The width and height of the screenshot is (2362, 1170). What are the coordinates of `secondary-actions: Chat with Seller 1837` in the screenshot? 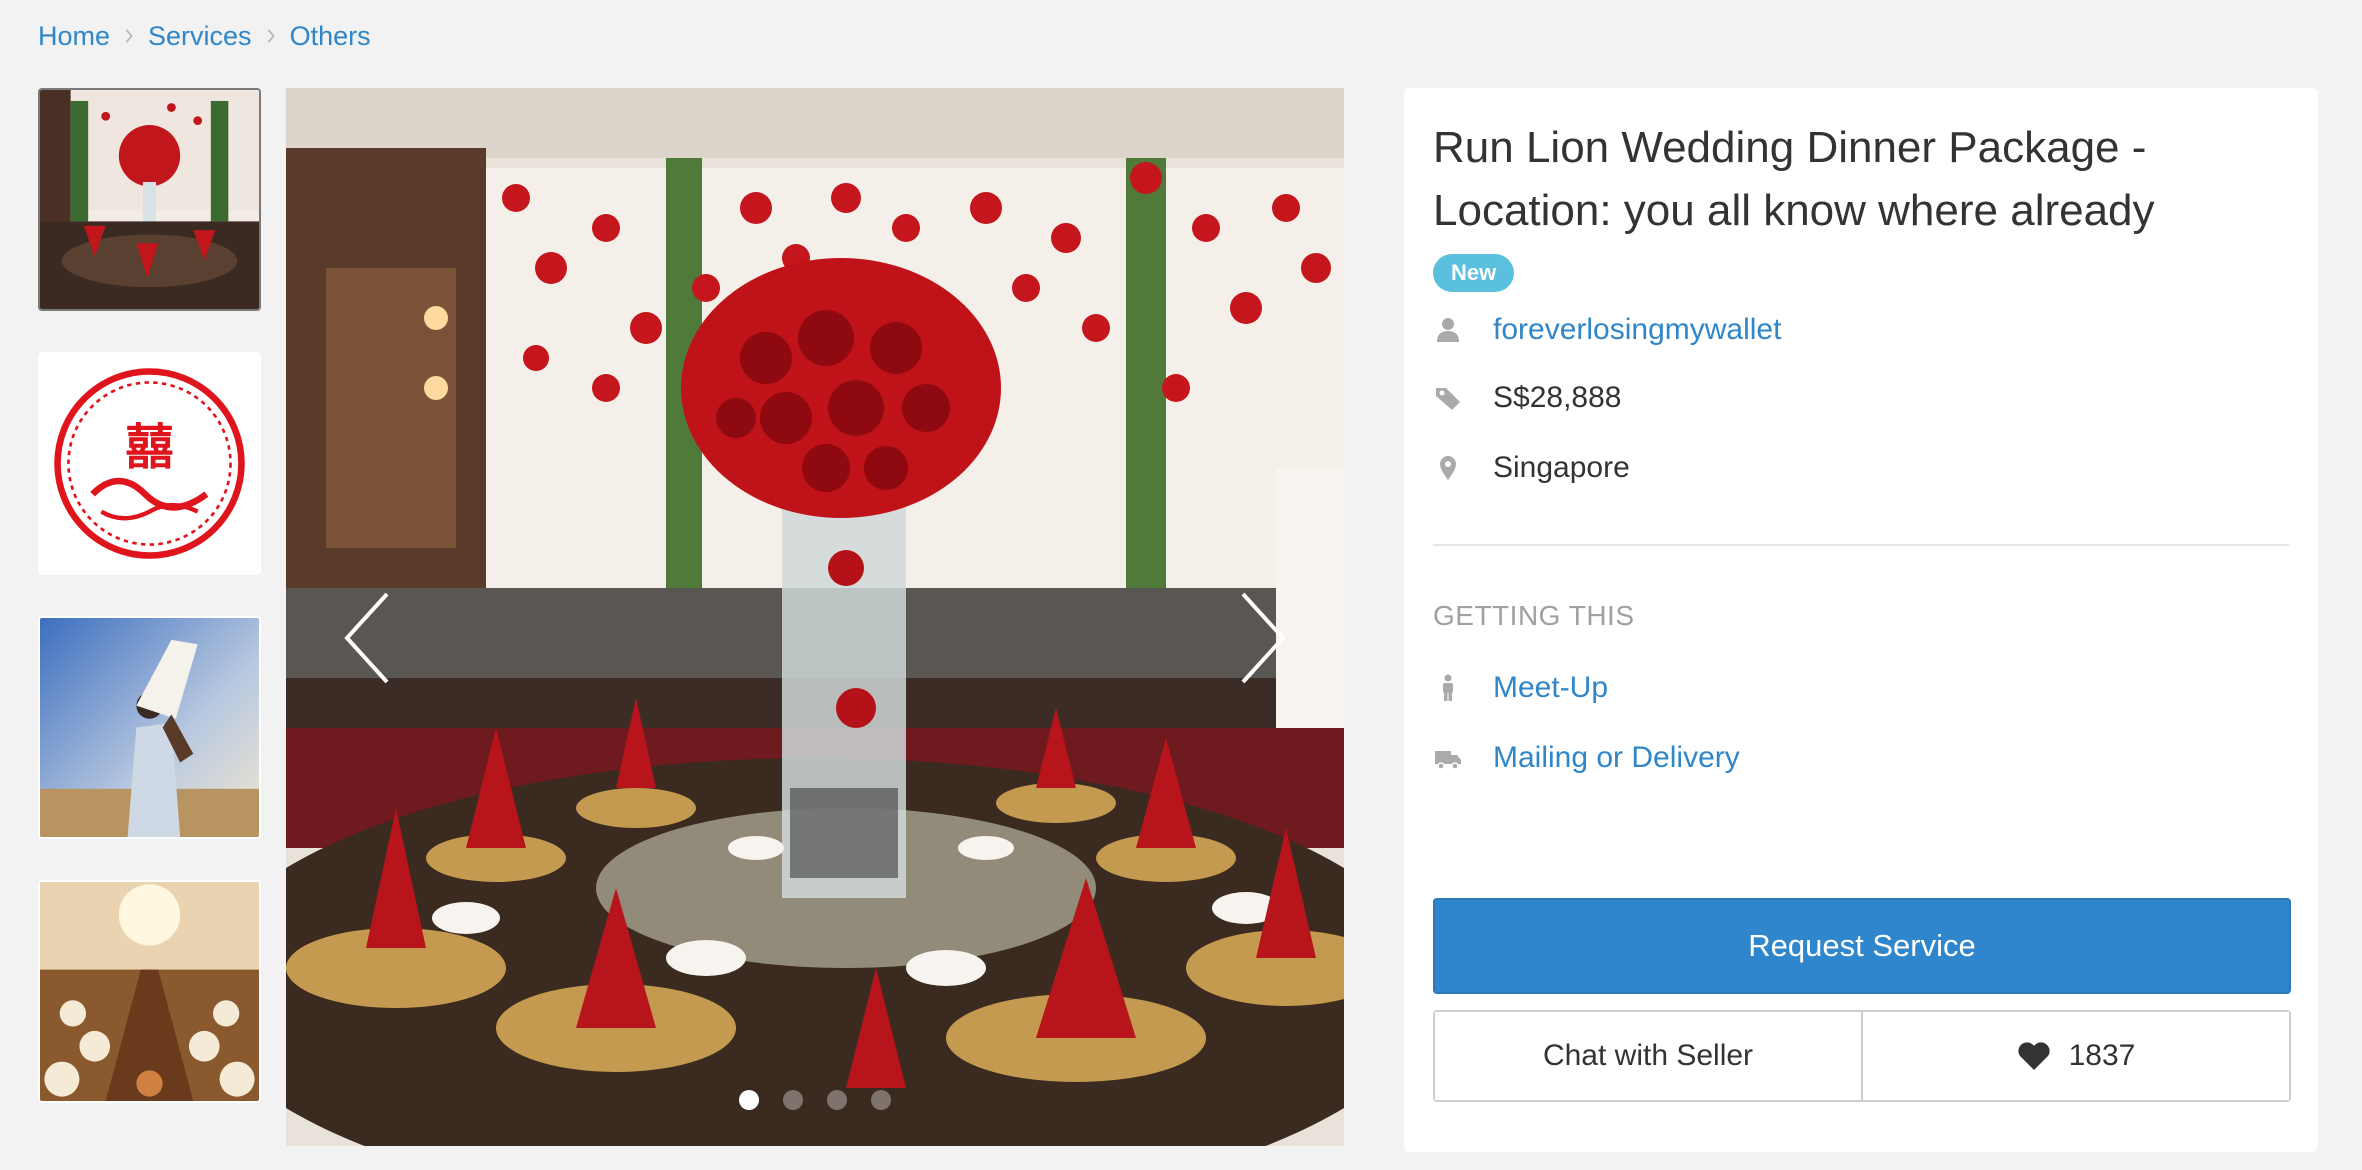 It's located at (1862, 1056).